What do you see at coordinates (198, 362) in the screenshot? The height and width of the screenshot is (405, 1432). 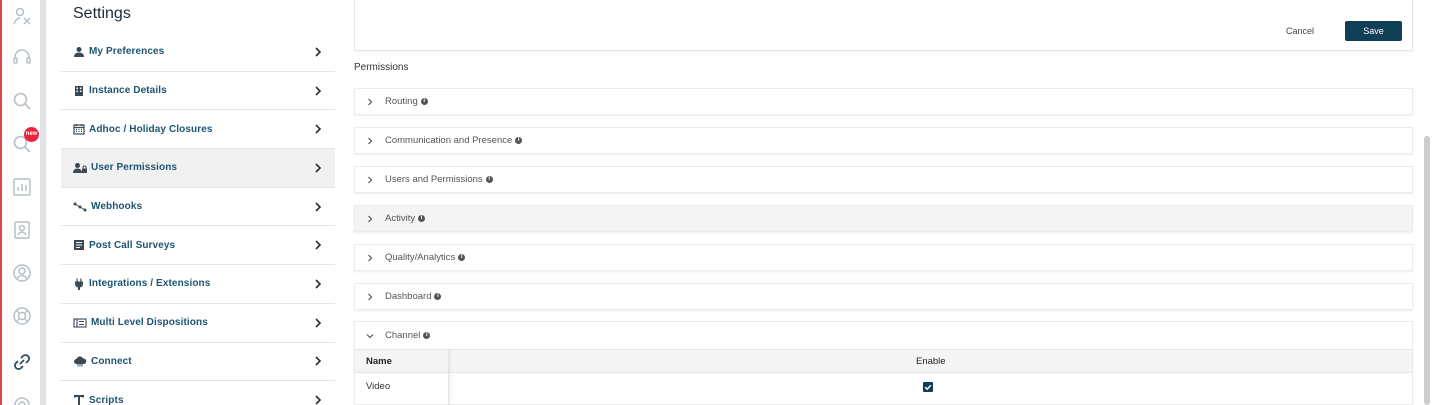 I see `settings-item-connect: Connect` at bounding box center [198, 362].